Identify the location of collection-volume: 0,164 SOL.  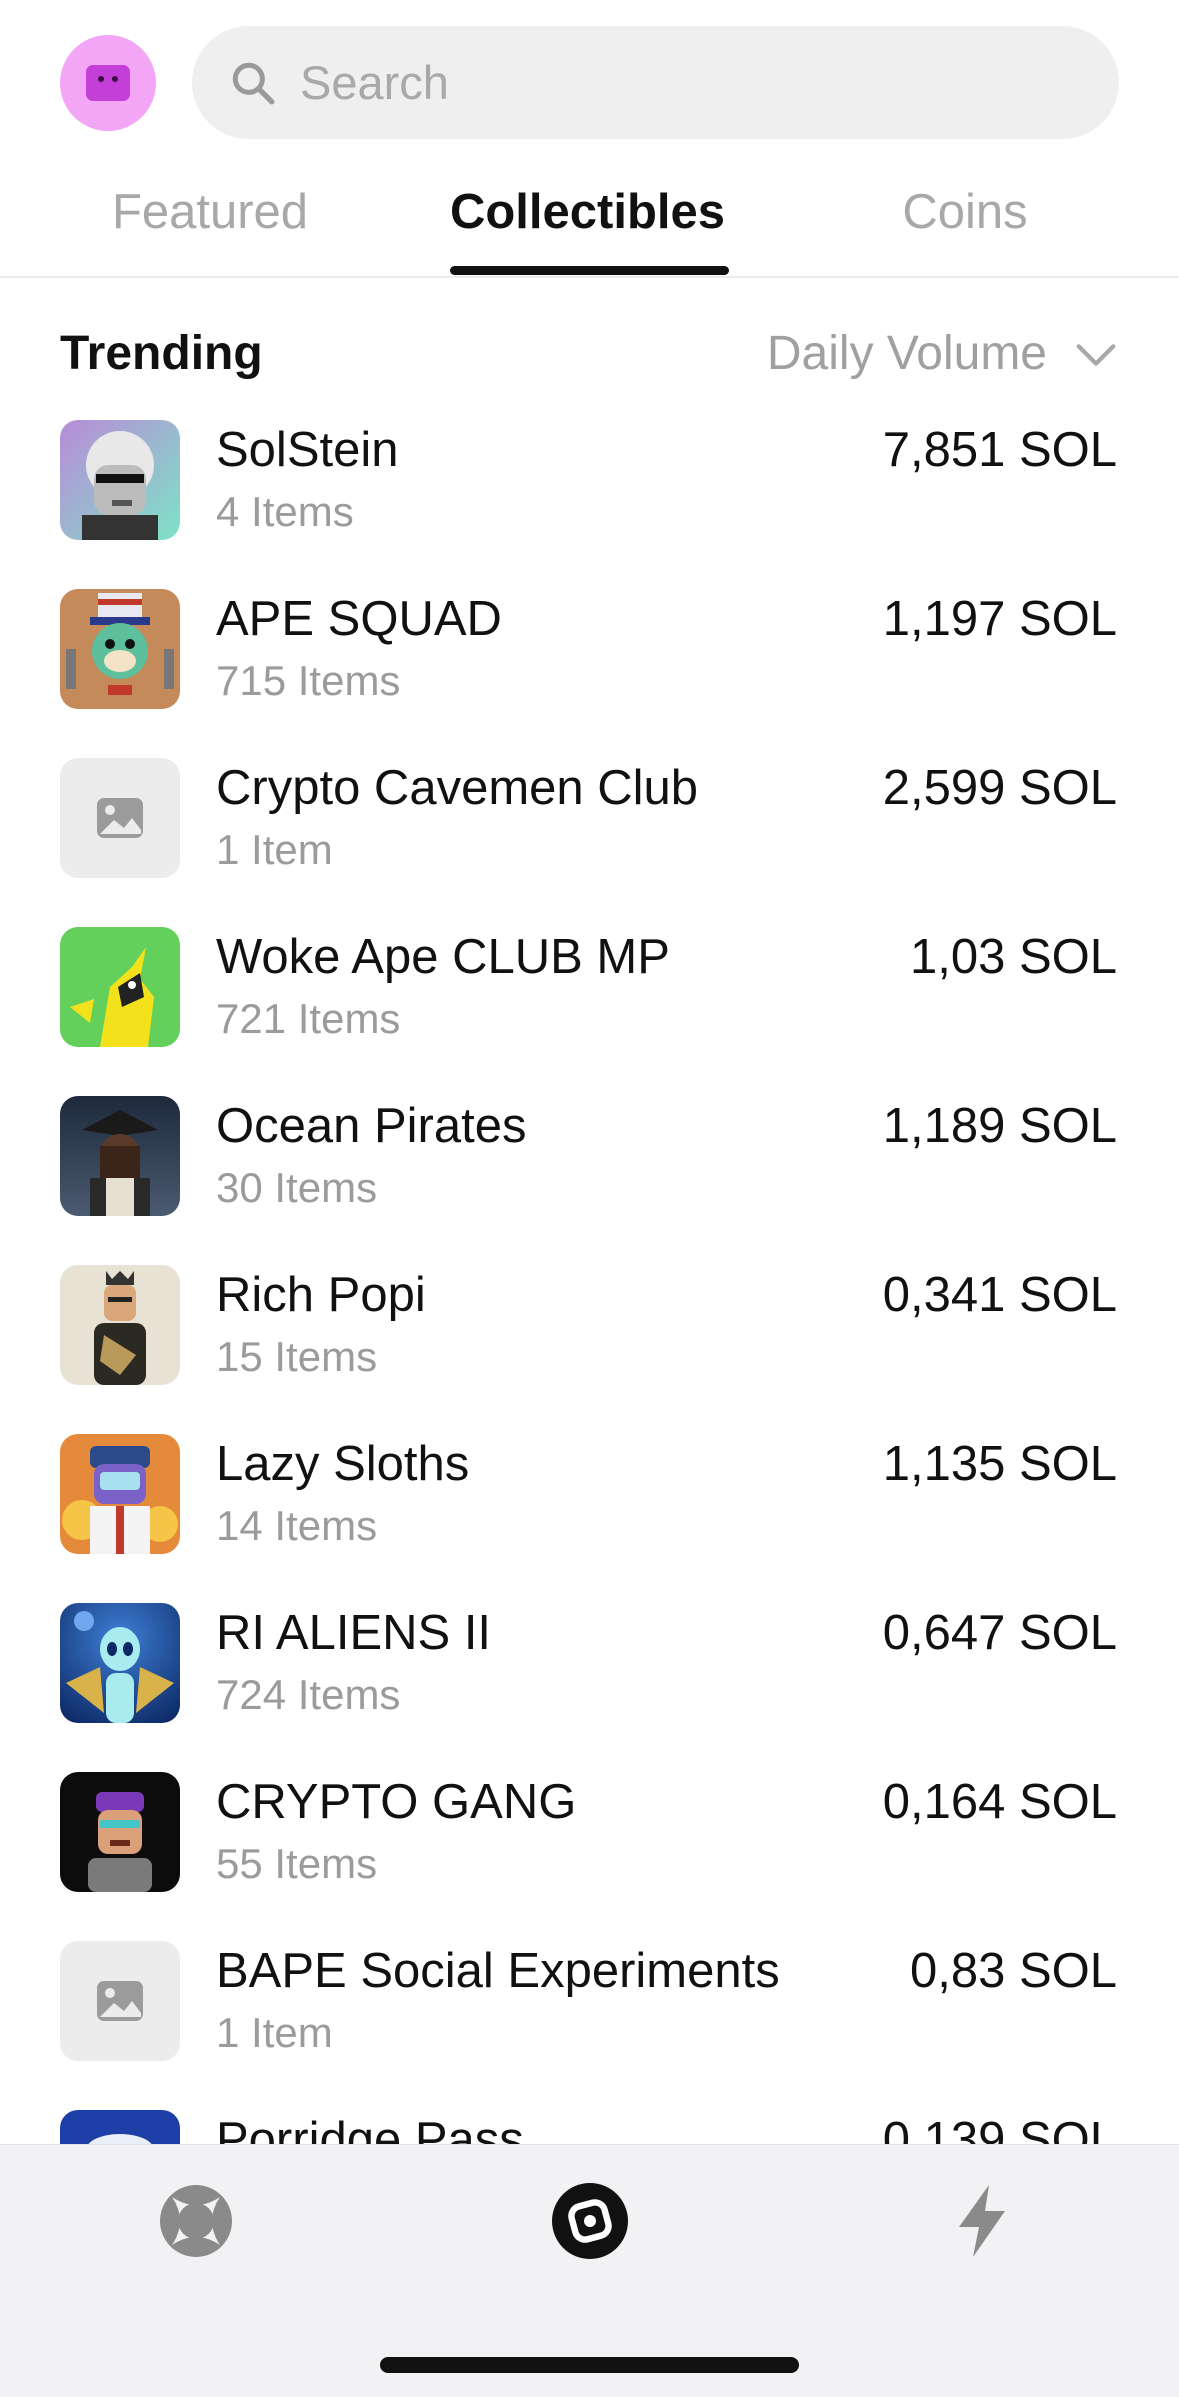
(999, 1802).